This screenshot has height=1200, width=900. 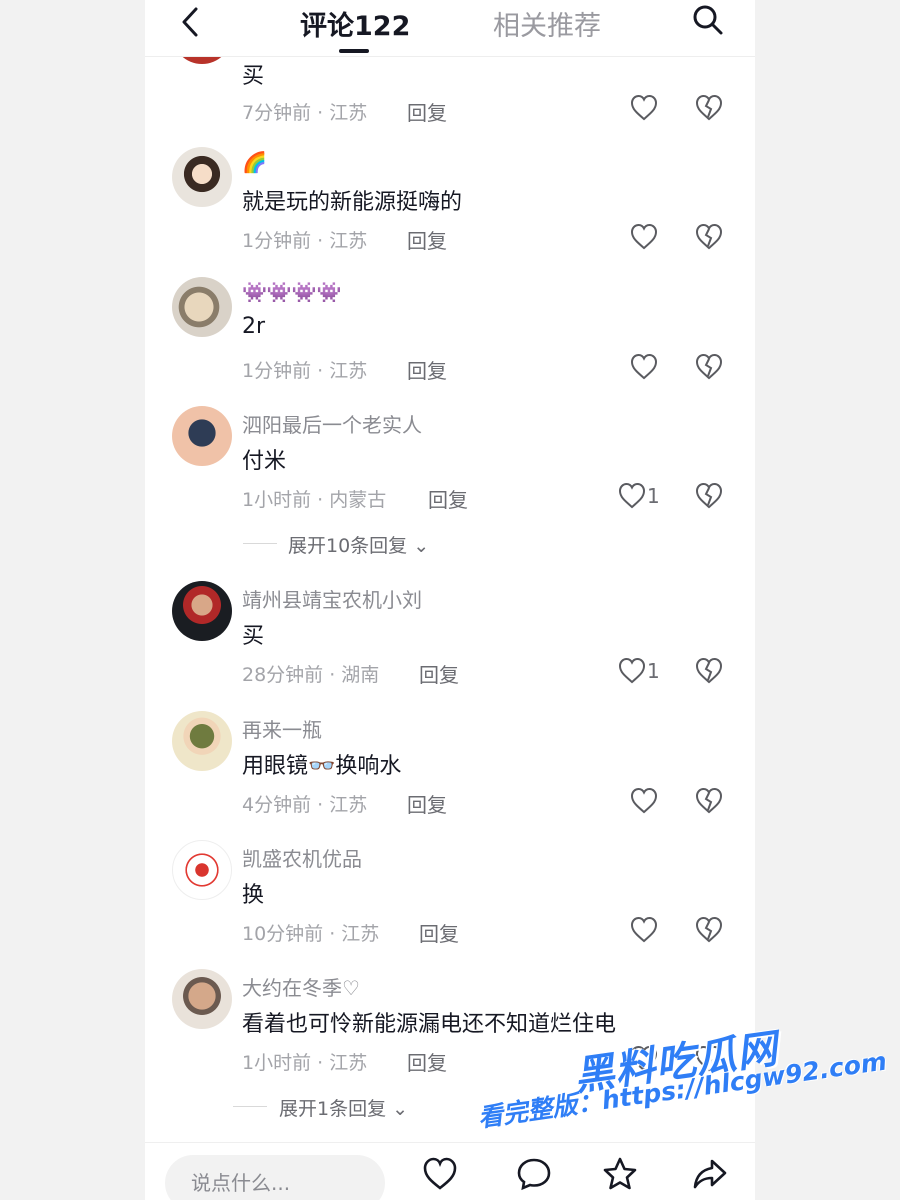 What do you see at coordinates (311, 675) in the screenshot?
I see `comment-time-location: 28分钟前 · 湖南` at bounding box center [311, 675].